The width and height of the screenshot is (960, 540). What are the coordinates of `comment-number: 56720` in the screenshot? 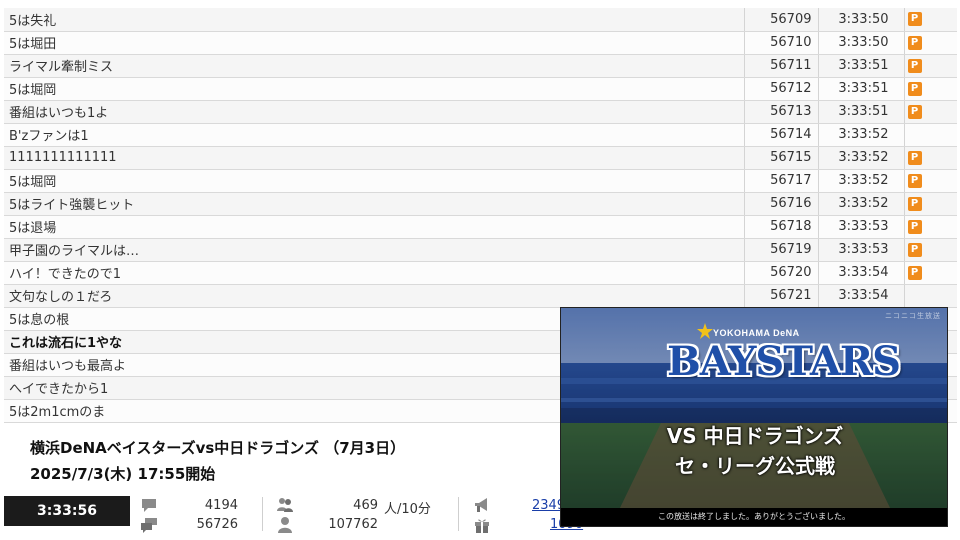 It's located at (781, 273).